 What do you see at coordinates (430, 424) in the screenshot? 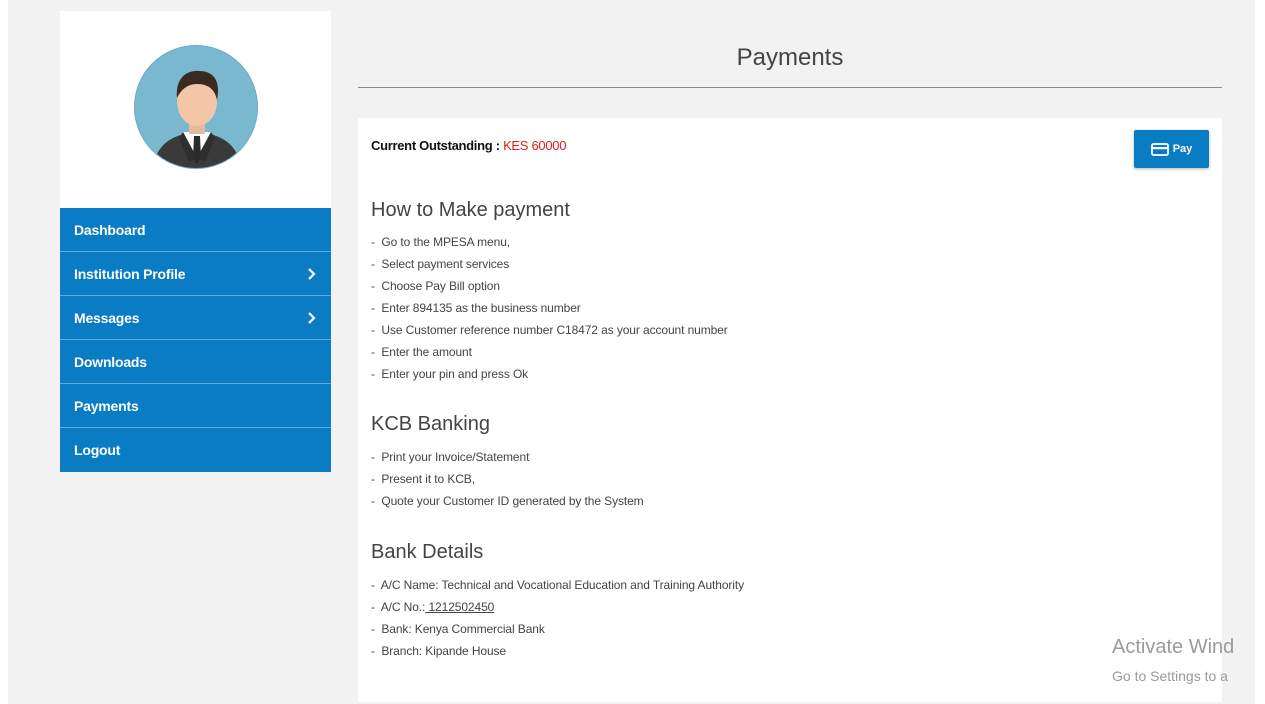
I see `kcb-section-title: KCB Banking` at bounding box center [430, 424].